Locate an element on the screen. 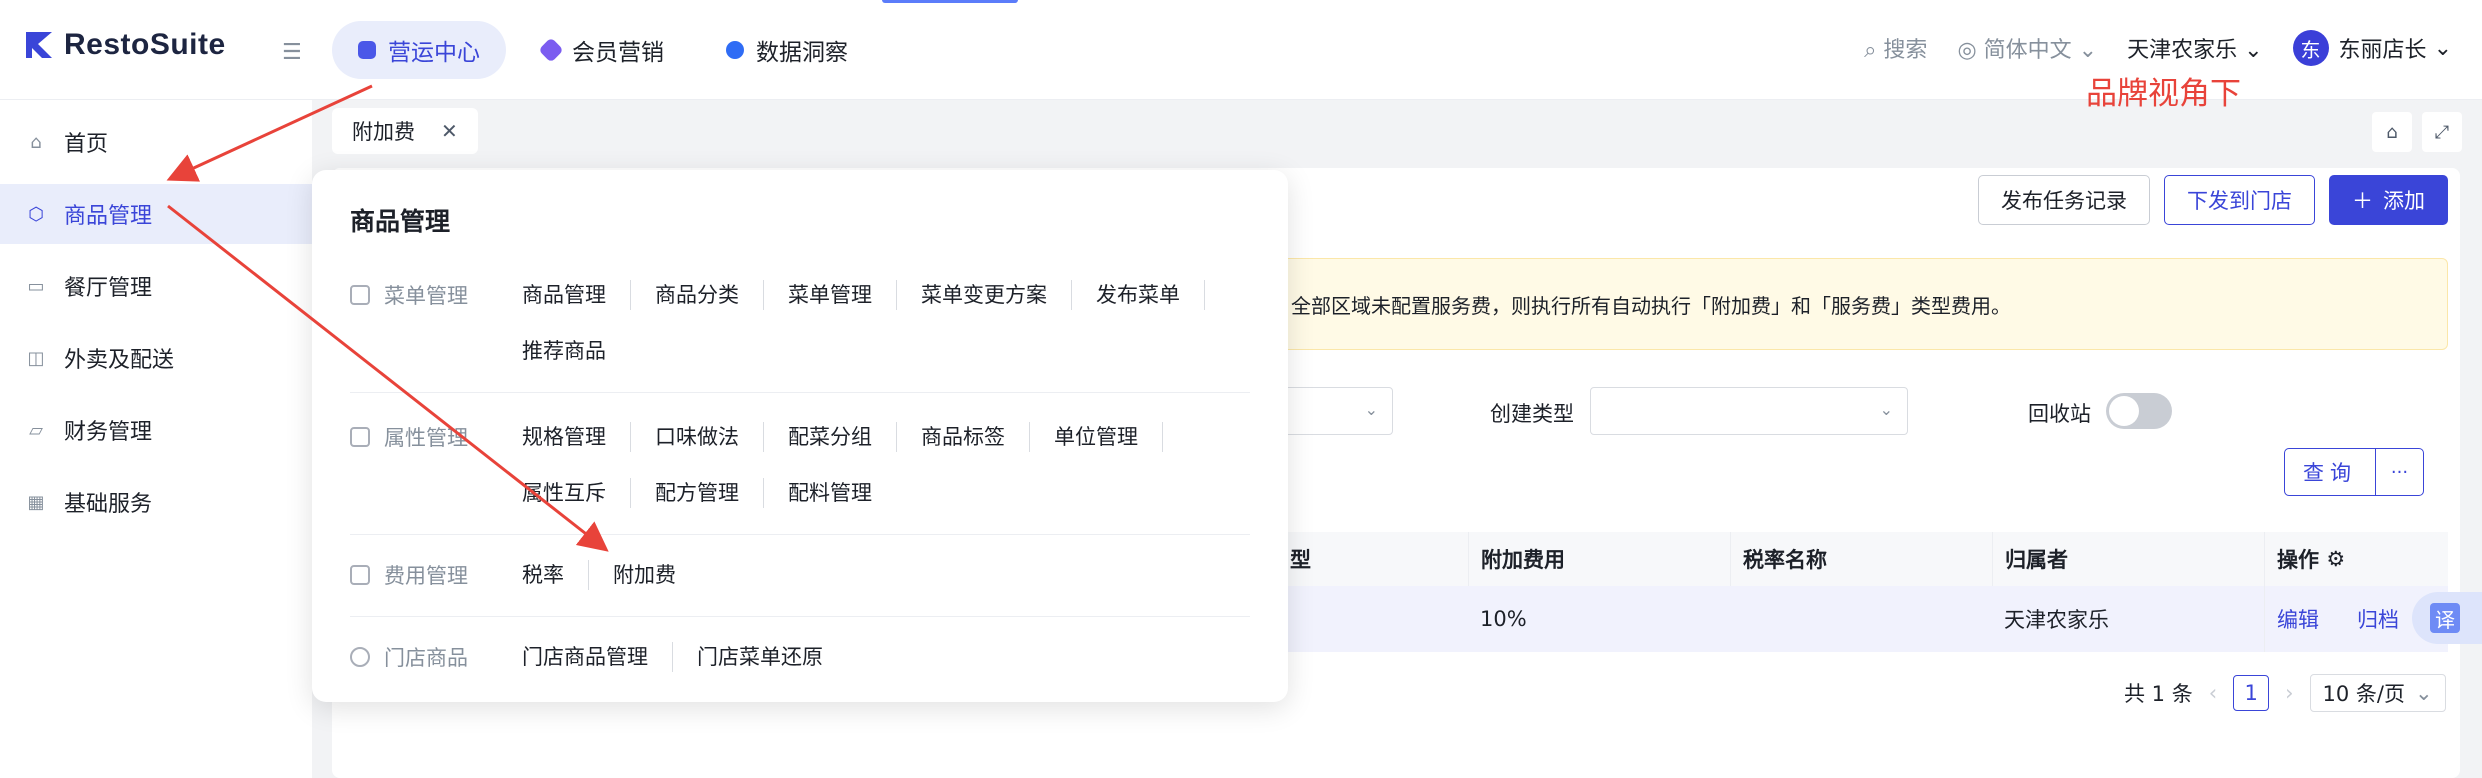 Image resolution: width=2482 pixels, height=778 pixels. group-links: 规格管理 口味做法 配菜分组 商品标签 单位管理 属性互斥 配方管理 配料管理 is located at coordinates (882, 465).